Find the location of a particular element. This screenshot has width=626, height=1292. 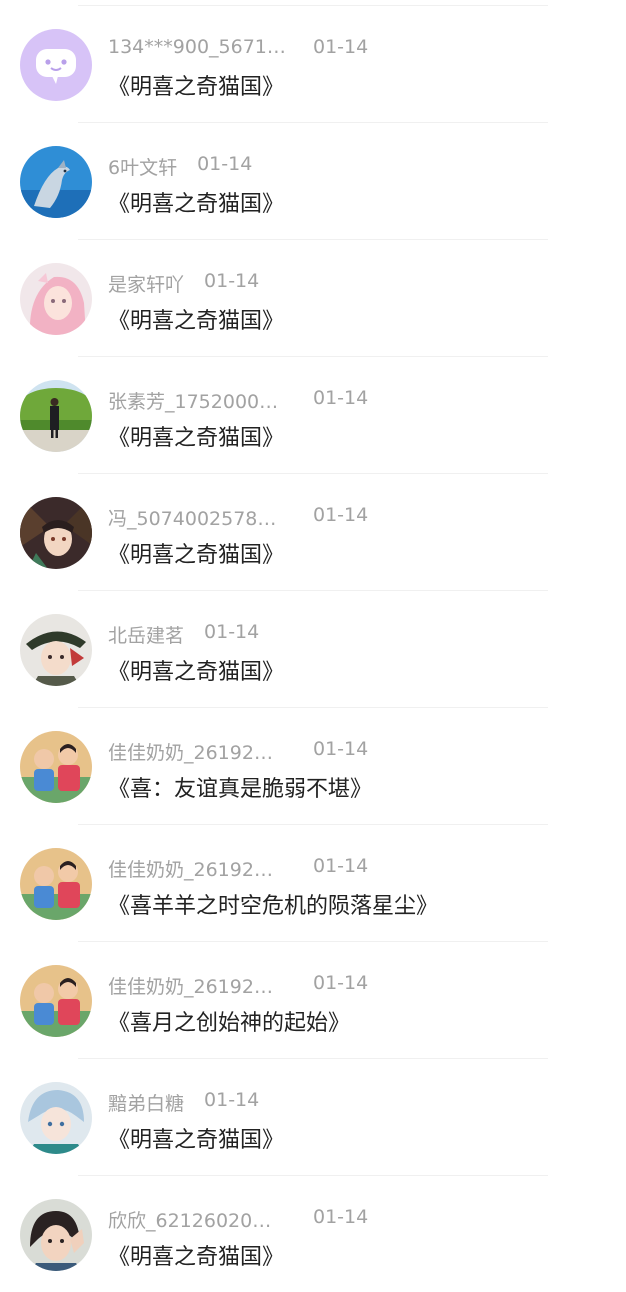

list-item: 欣欣_62126020… 01-14 《明喜之奇猫国》 is located at coordinates (313, 1233).